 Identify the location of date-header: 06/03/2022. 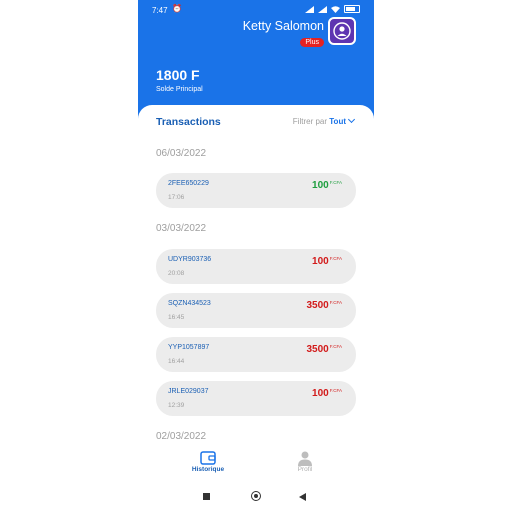
(181, 153).